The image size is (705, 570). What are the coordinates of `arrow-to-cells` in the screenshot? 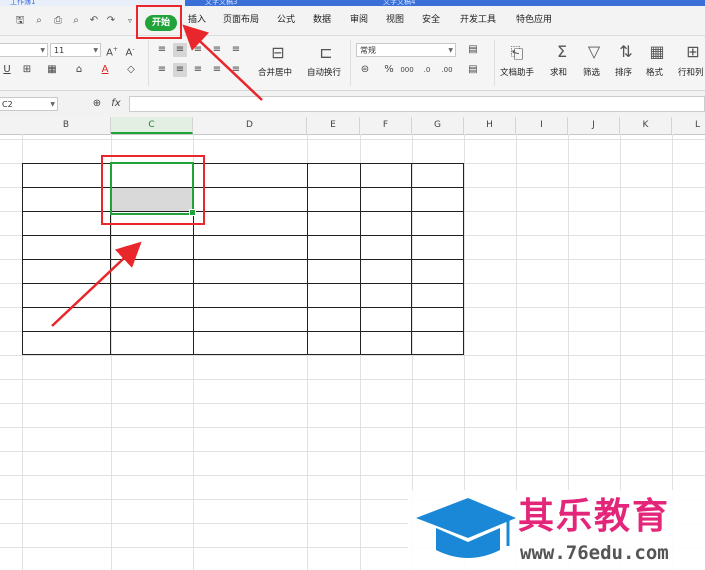 It's located at (96, 284).